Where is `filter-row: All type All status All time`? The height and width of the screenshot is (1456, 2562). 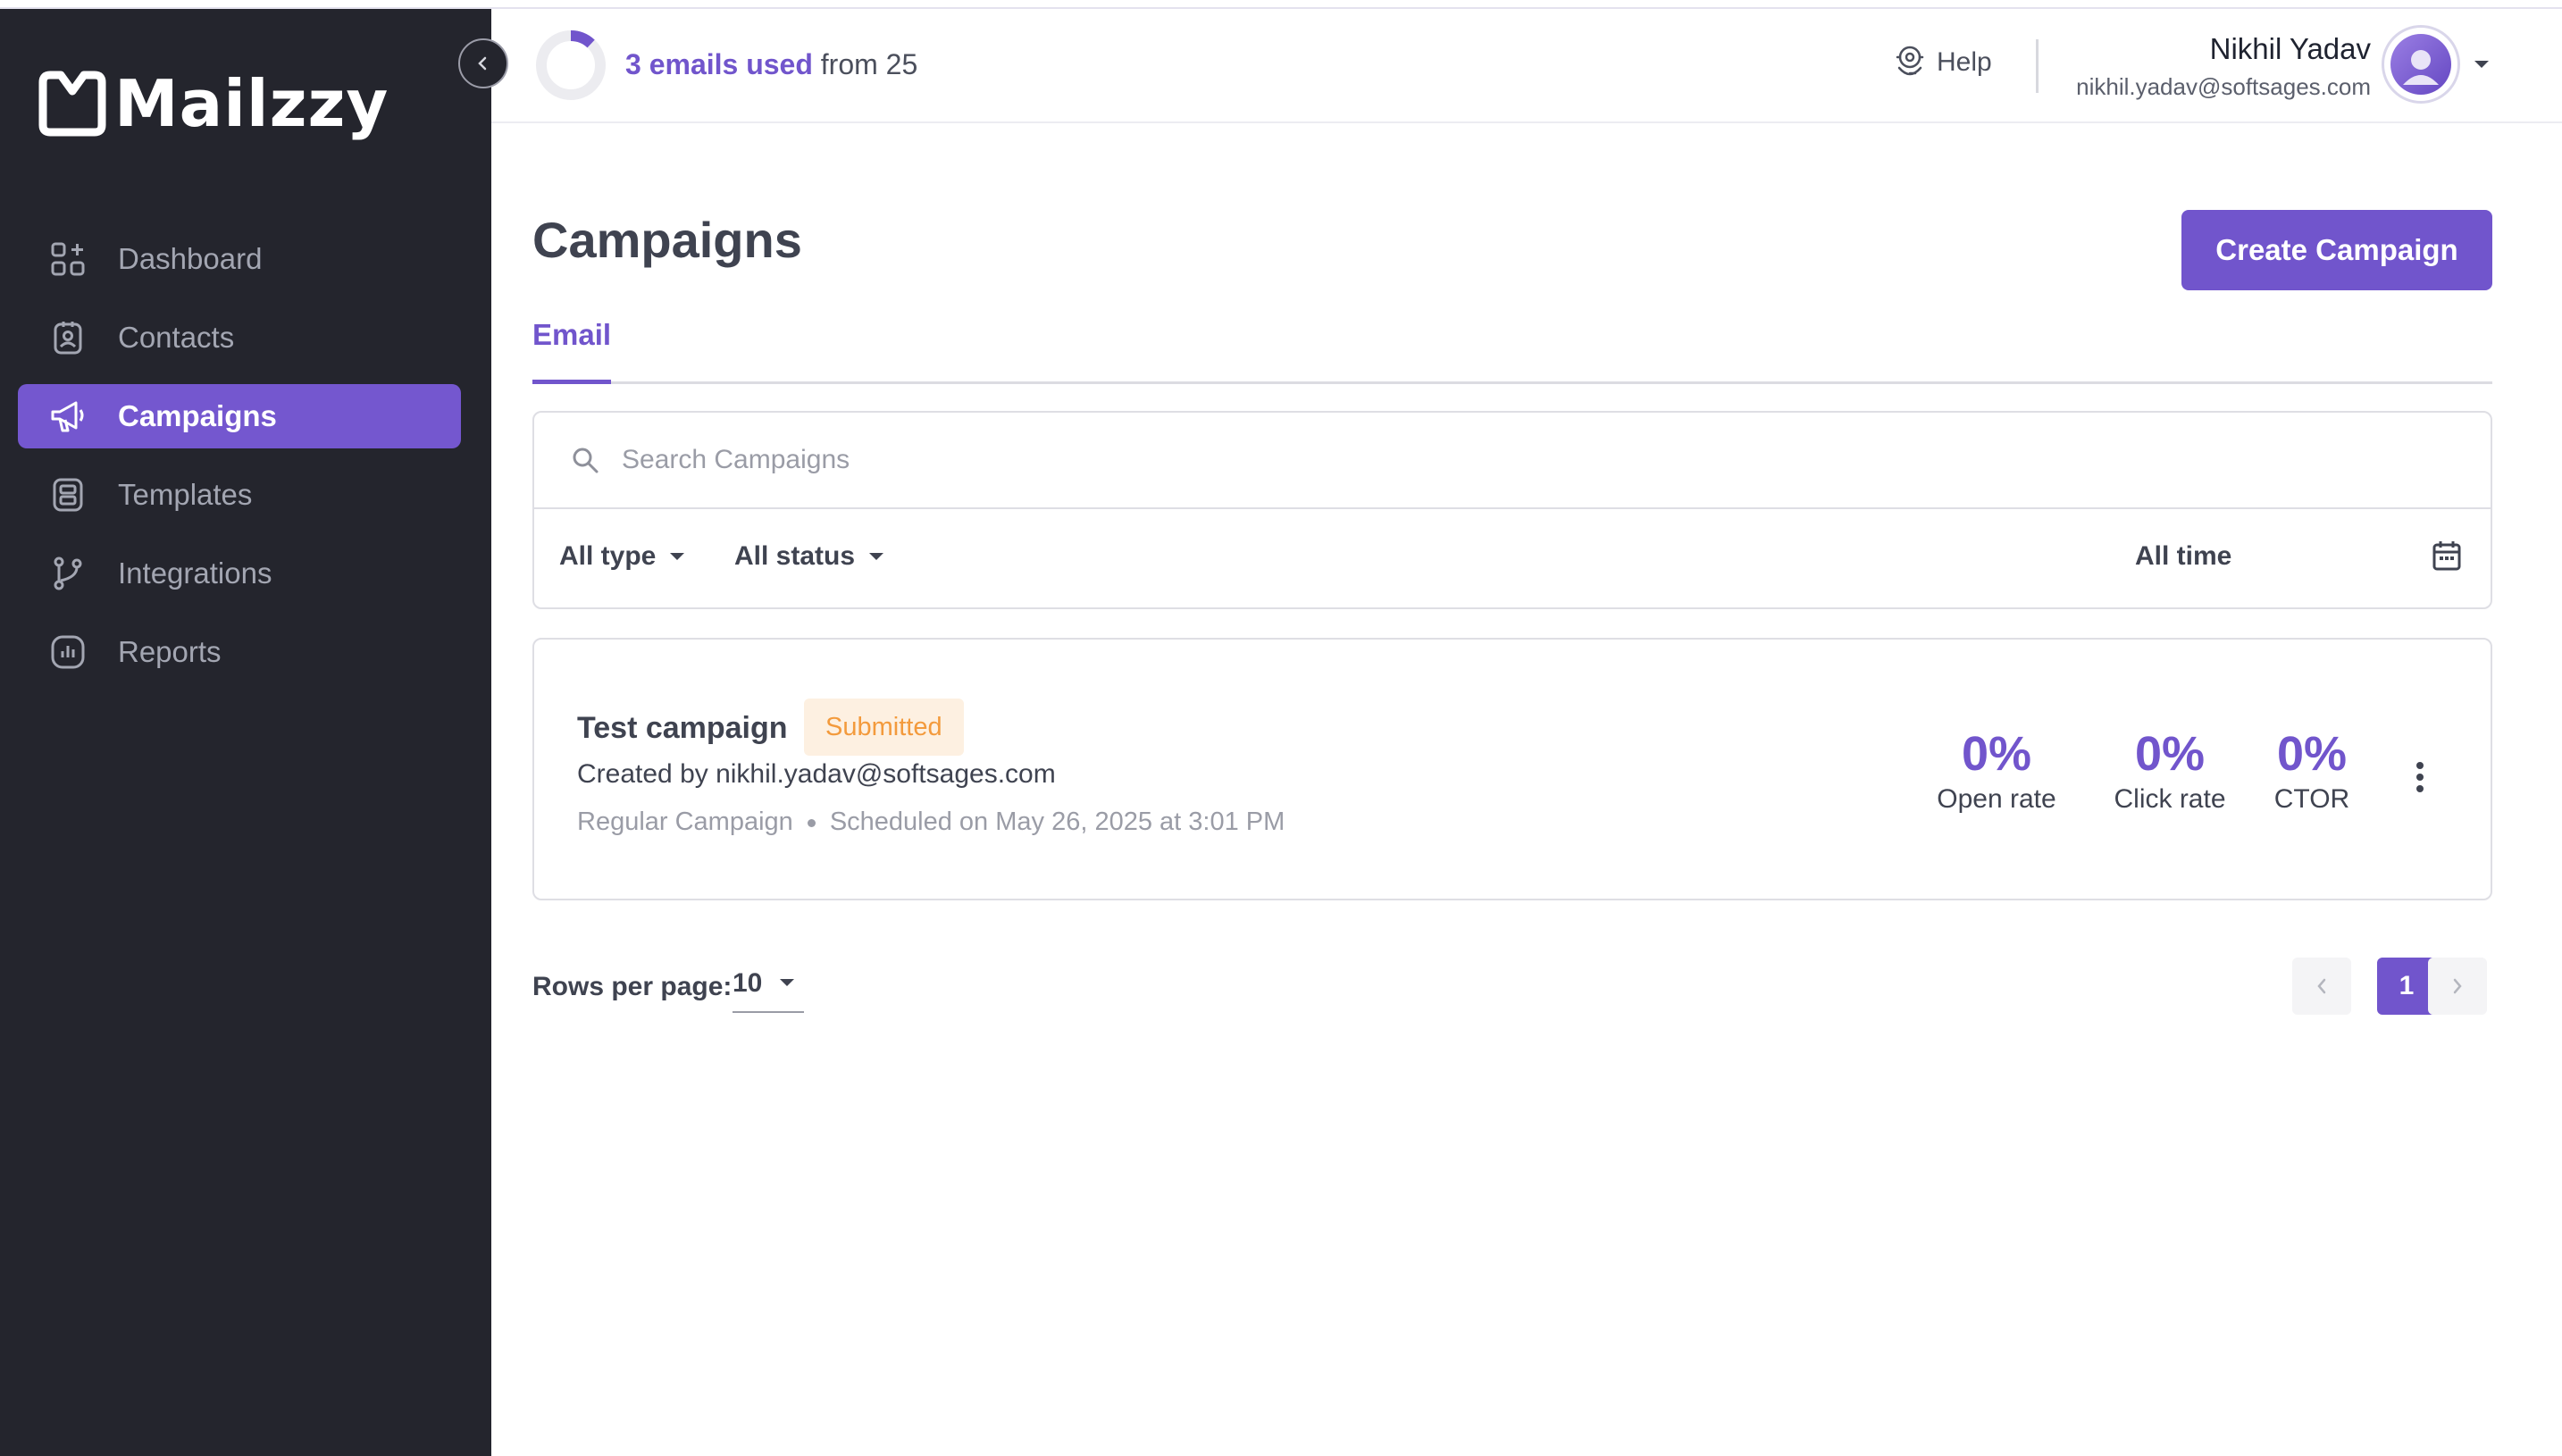 filter-row: All type All status All time is located at coordinates (1512, 558).